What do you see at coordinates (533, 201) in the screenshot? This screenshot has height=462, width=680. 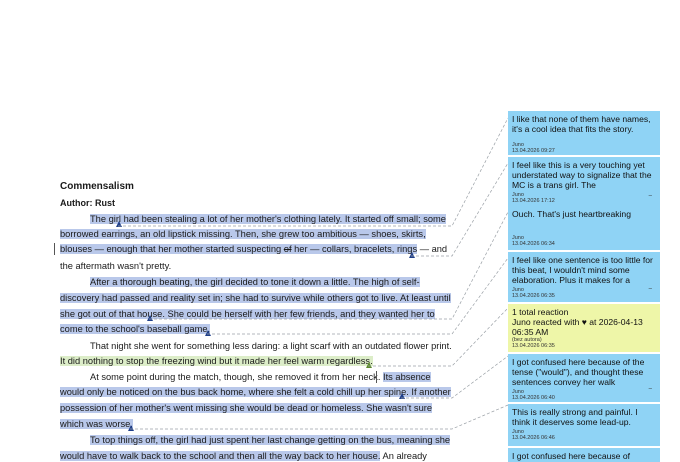 I see `comment-date: 13.04.2026 17:12` at bounding box center [533, 201].